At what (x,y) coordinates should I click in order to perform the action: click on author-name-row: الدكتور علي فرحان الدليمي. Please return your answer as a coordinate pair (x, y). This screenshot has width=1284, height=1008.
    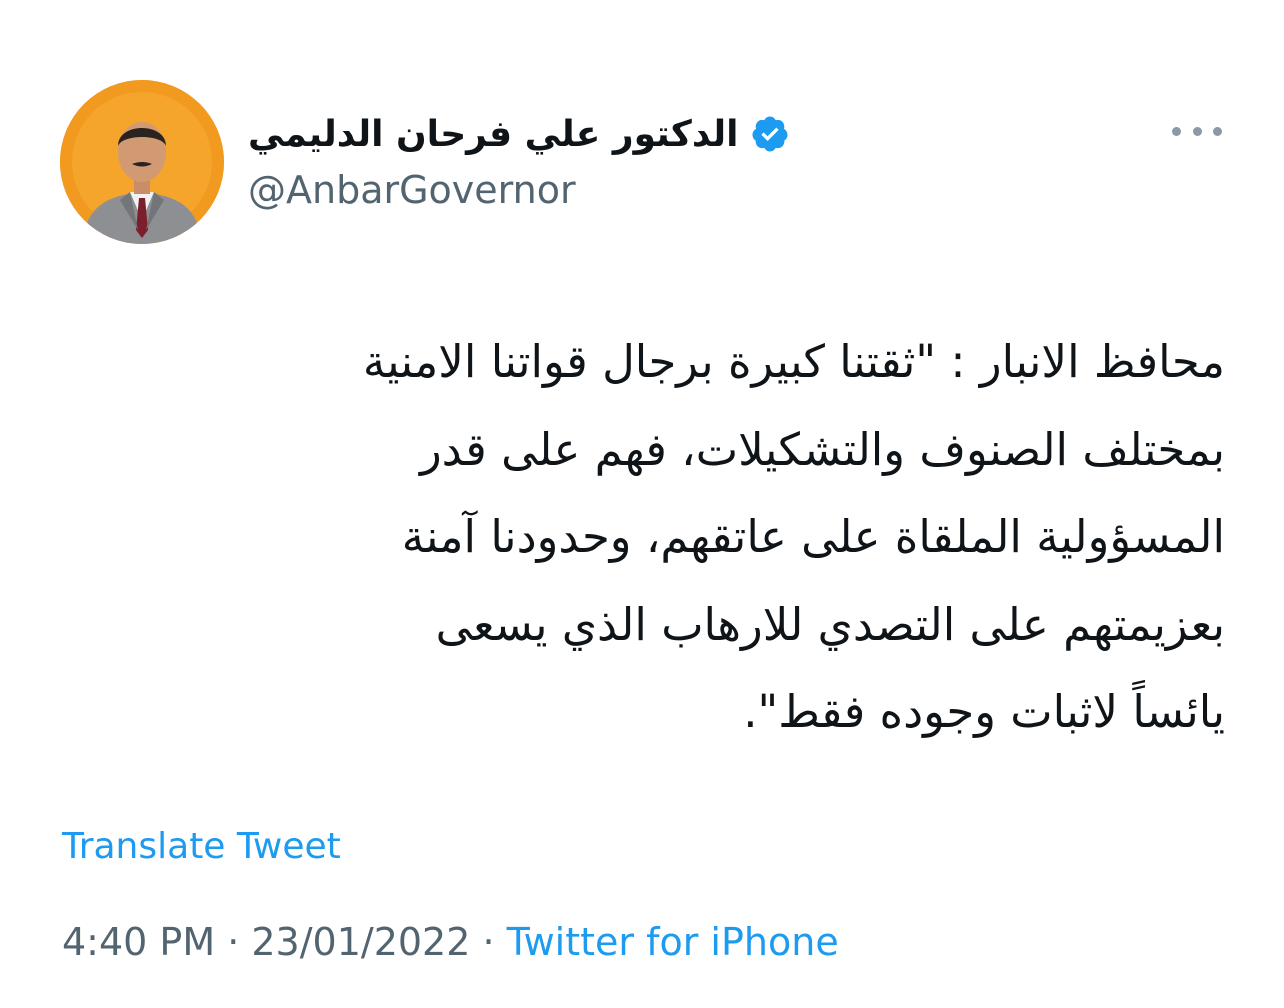
    Looking at the image, I should click on (519, 134).